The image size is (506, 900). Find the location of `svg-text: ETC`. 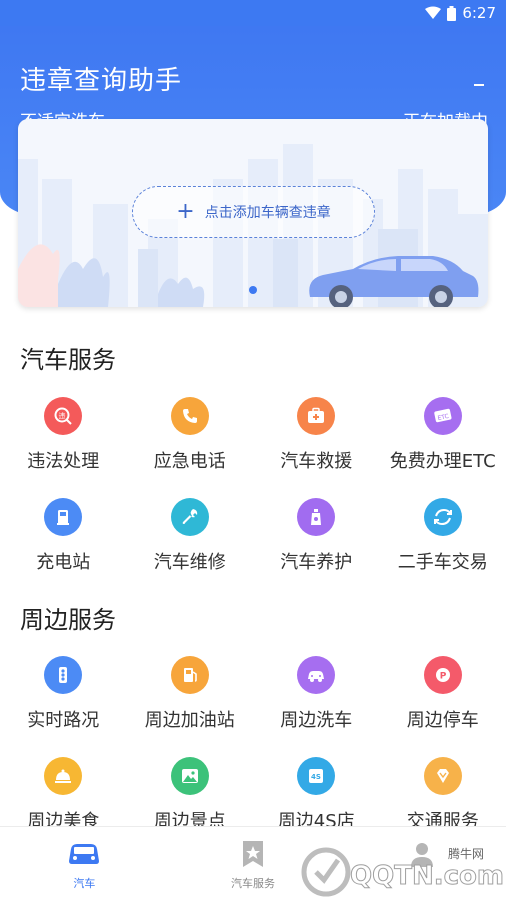

svg-text: ETC is located at coordinates (443, 417).